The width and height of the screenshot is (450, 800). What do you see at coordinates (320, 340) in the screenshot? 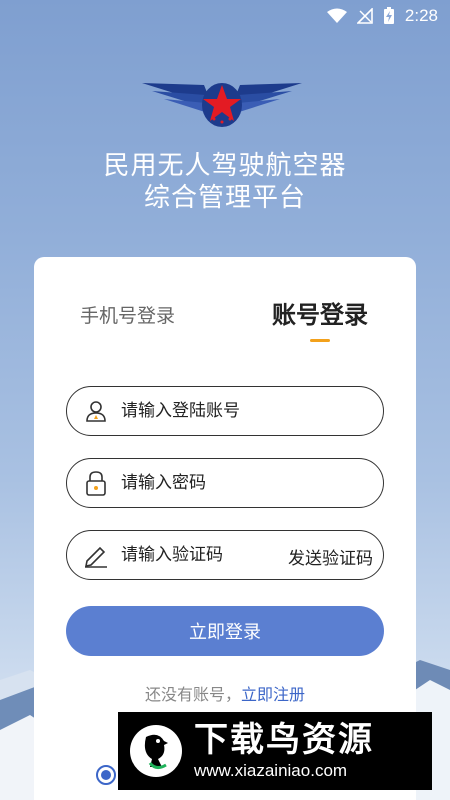
I see `active-tab-indicator` at bounding box center [320, 340].